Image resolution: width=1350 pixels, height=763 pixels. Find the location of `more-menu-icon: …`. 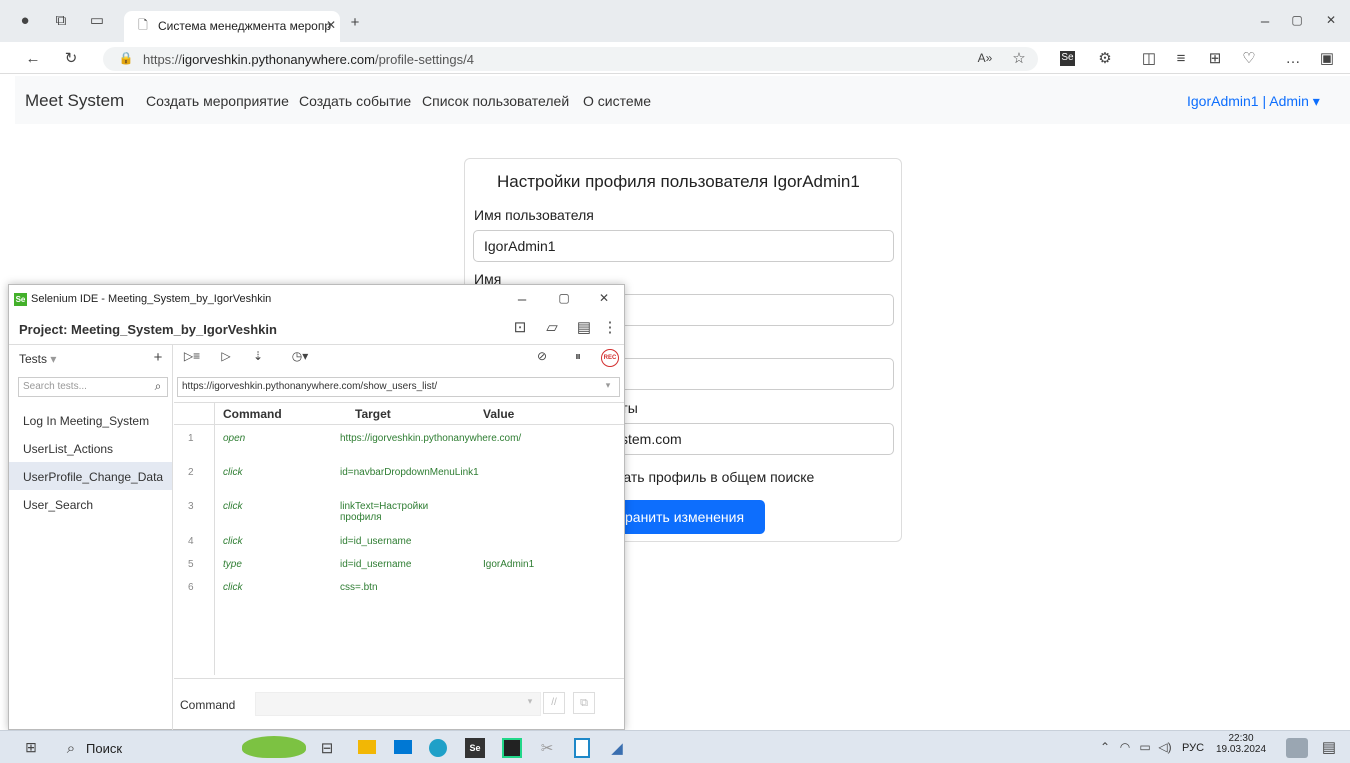

more-menu-icon: … is located at coordinates (1293, 58).